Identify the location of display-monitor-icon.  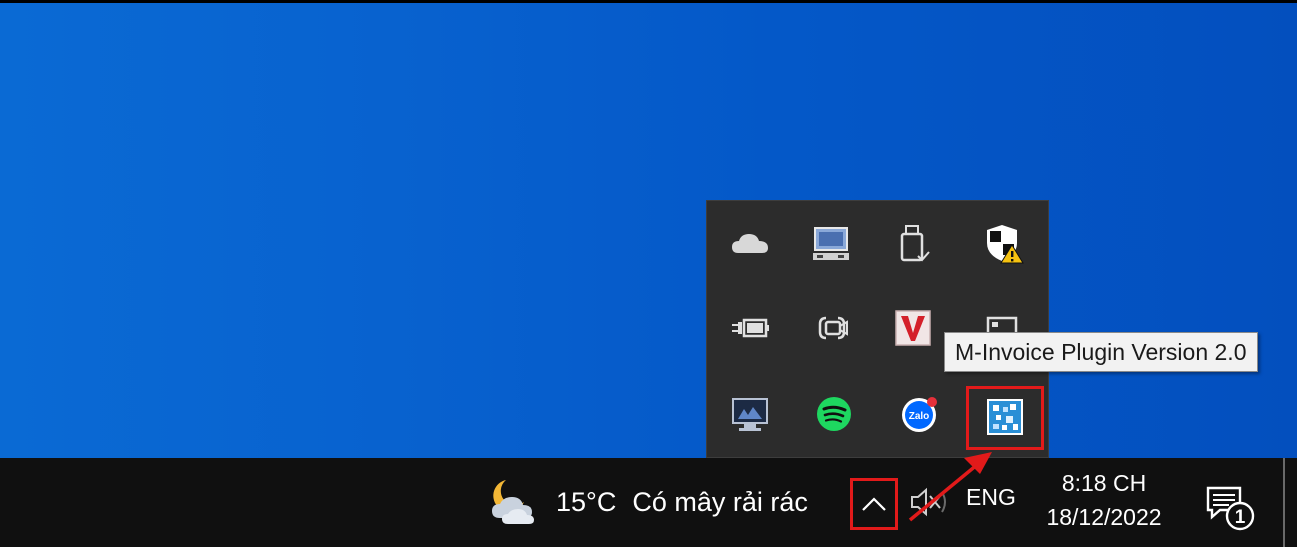
(750, 414).